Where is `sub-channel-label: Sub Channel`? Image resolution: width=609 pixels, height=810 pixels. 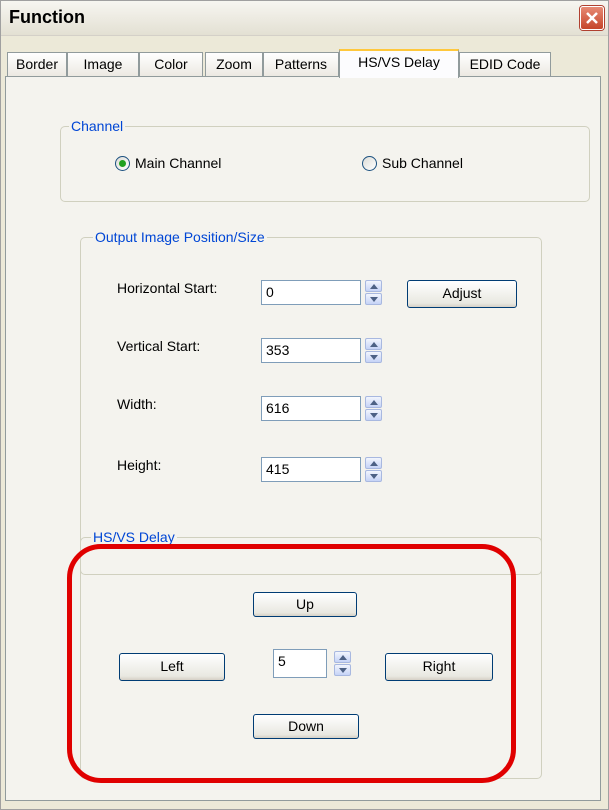
sub-channel-label: Sub Channel is located at coordinates (422, 163).